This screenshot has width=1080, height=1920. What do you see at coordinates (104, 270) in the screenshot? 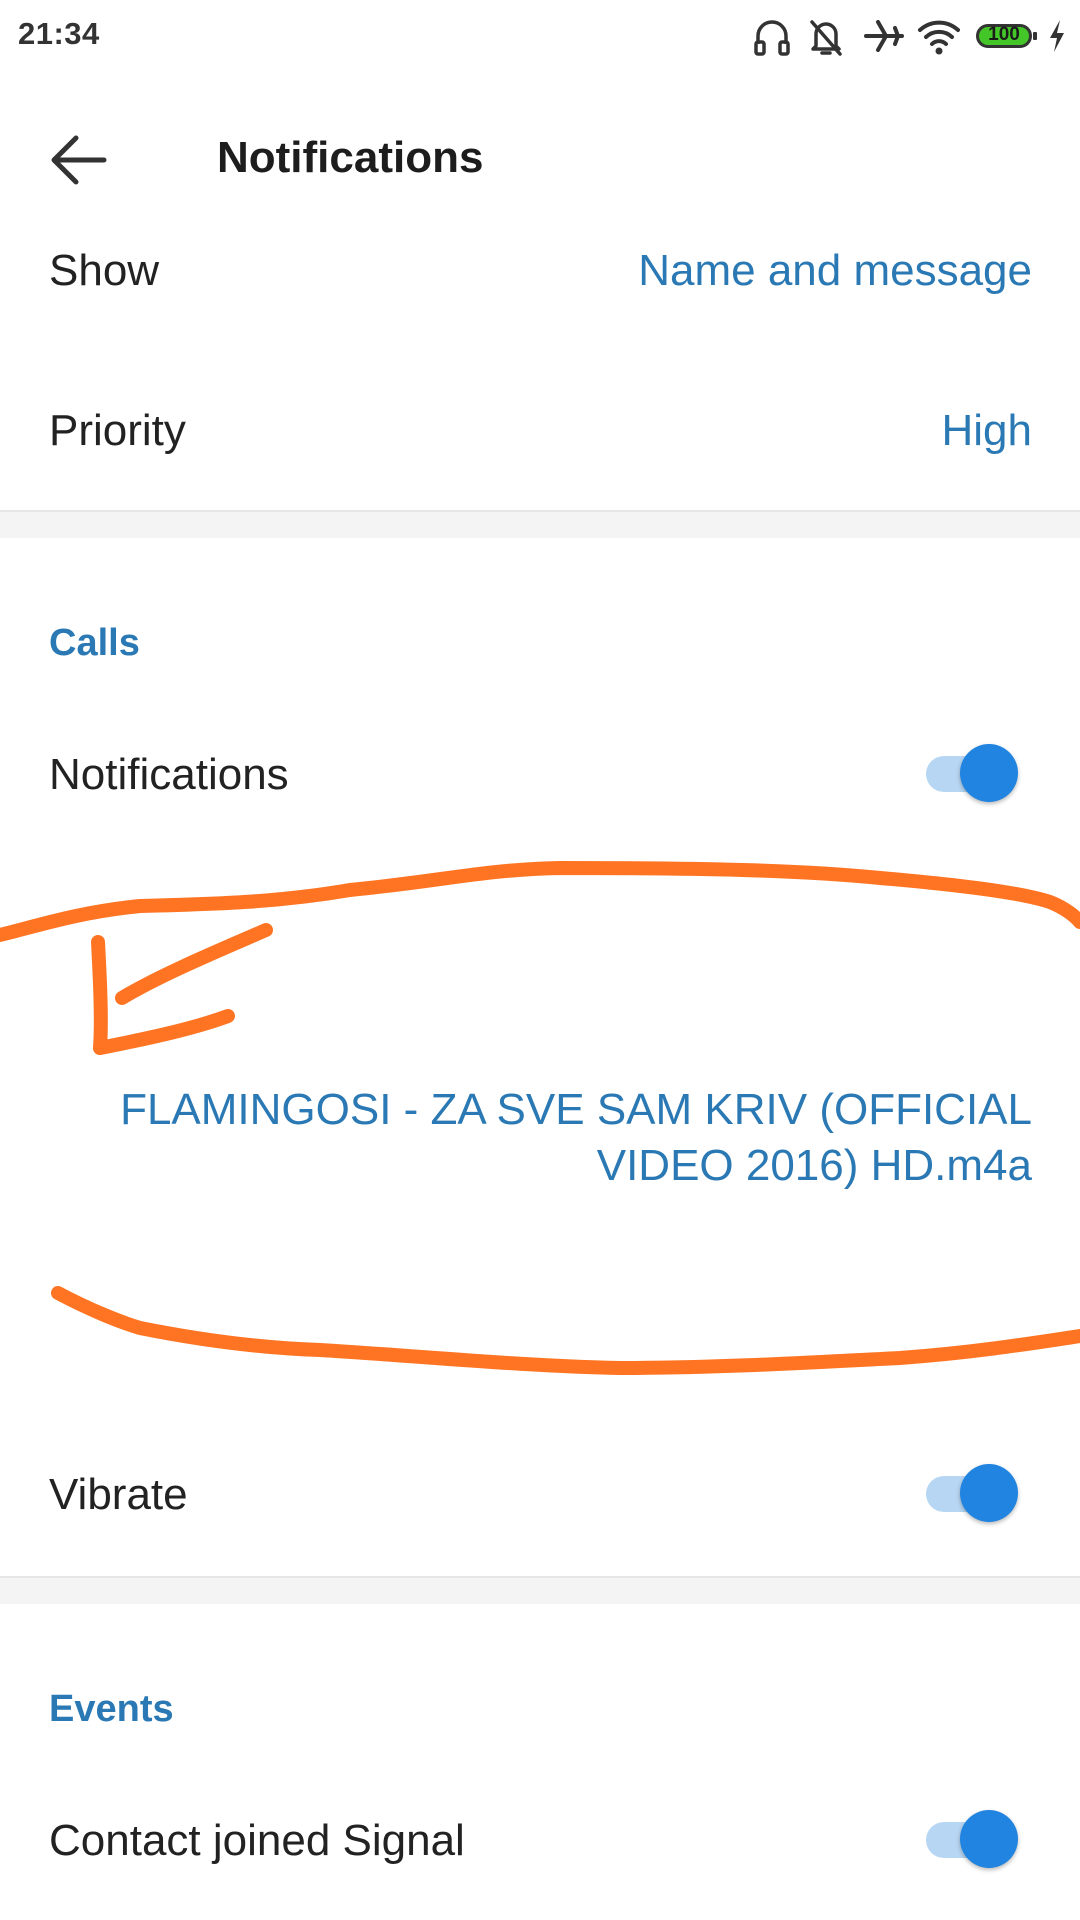
I see `show-label: Show` at bounding box center [104, 270].